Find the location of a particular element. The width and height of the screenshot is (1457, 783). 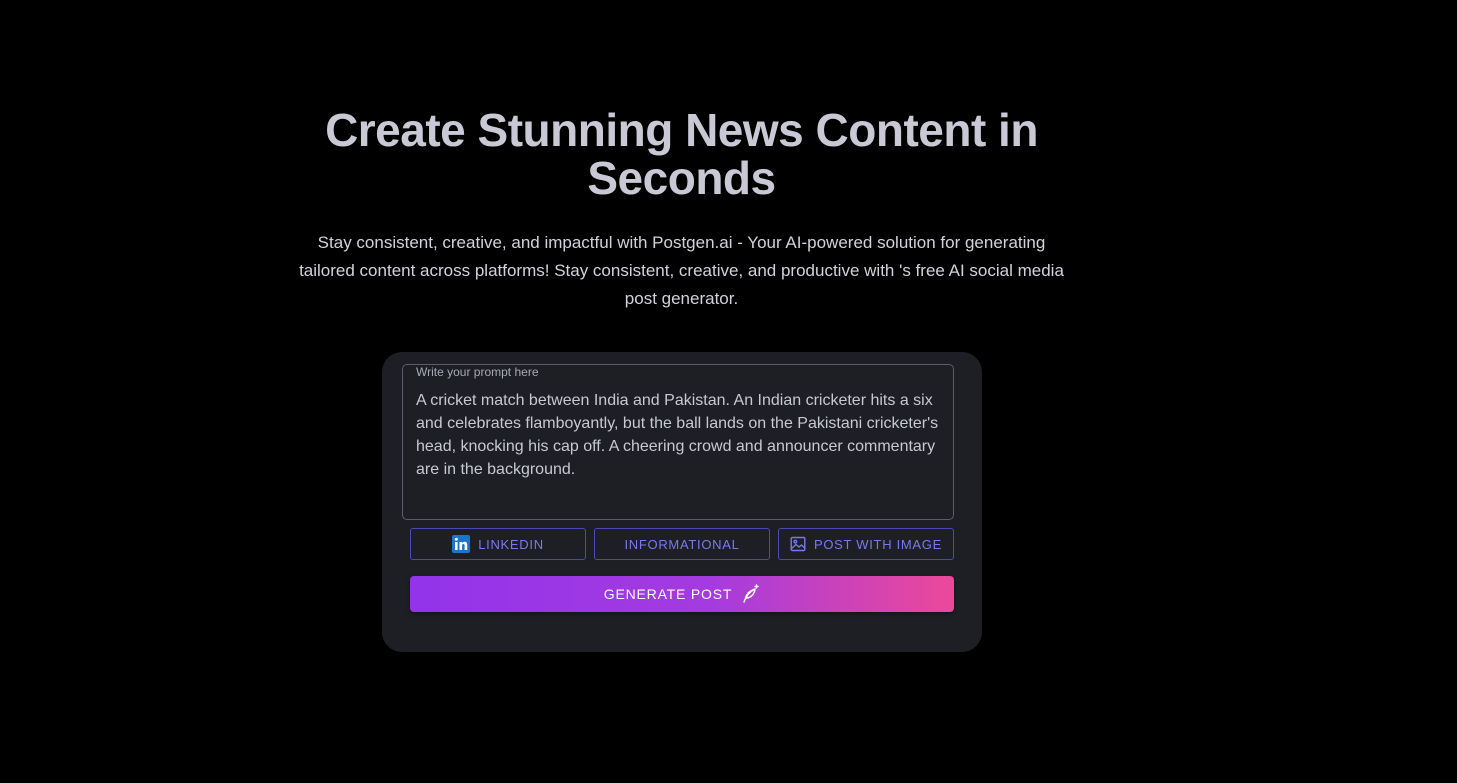

prompt-label: Write your prompt here is located at coordinates (477, 372).